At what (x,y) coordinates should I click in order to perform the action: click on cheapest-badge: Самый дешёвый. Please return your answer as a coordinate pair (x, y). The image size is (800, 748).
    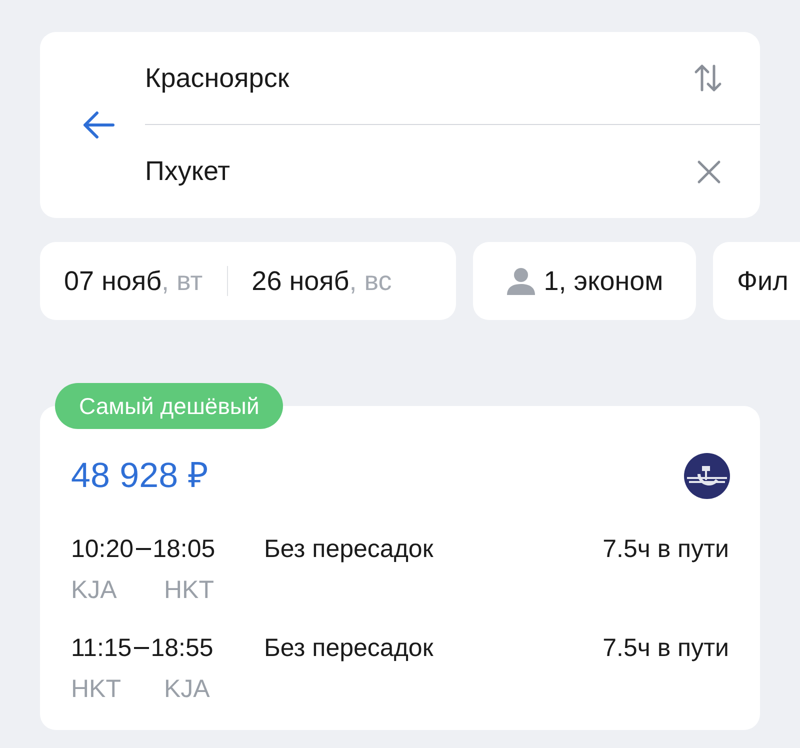
    Looking at the image, I should click on (169, 406).